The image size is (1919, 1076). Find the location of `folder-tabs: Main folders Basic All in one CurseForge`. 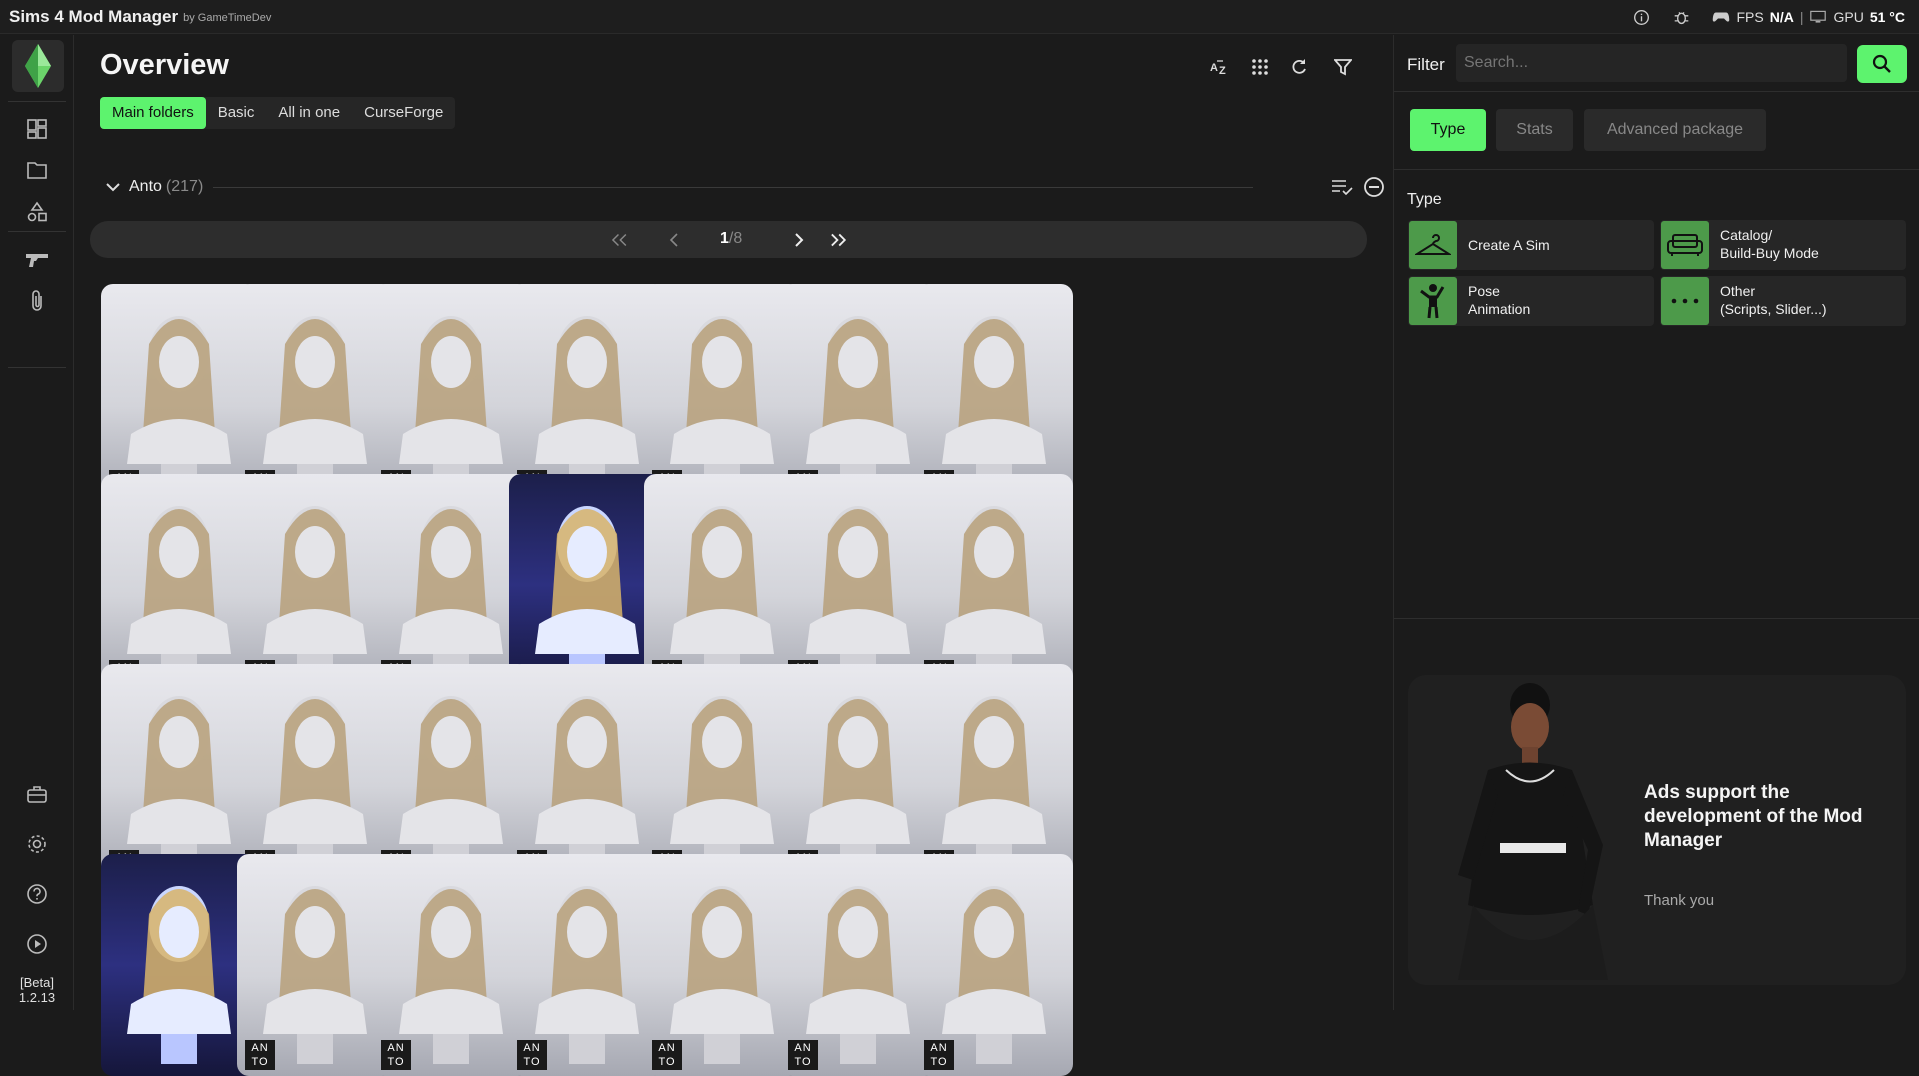

folder-tabs: Main folders Basic All in one CurseForge is located at coordinates (278, 113).